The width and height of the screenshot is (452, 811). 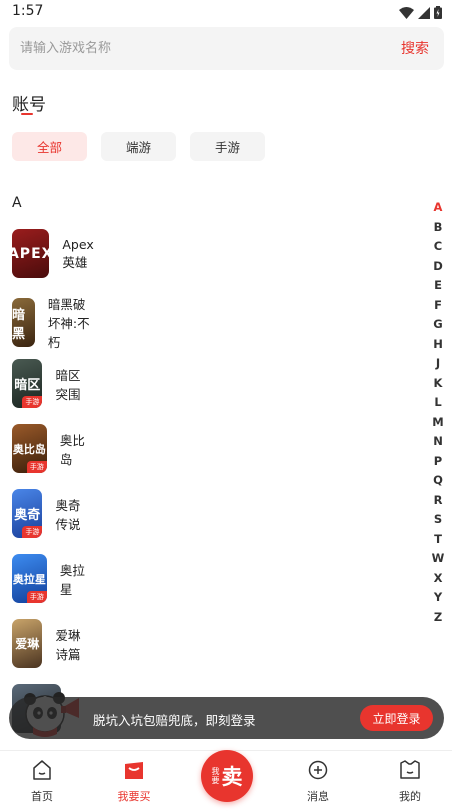 I want to click on search-bar: 搜索, so click(x=226, y=48).